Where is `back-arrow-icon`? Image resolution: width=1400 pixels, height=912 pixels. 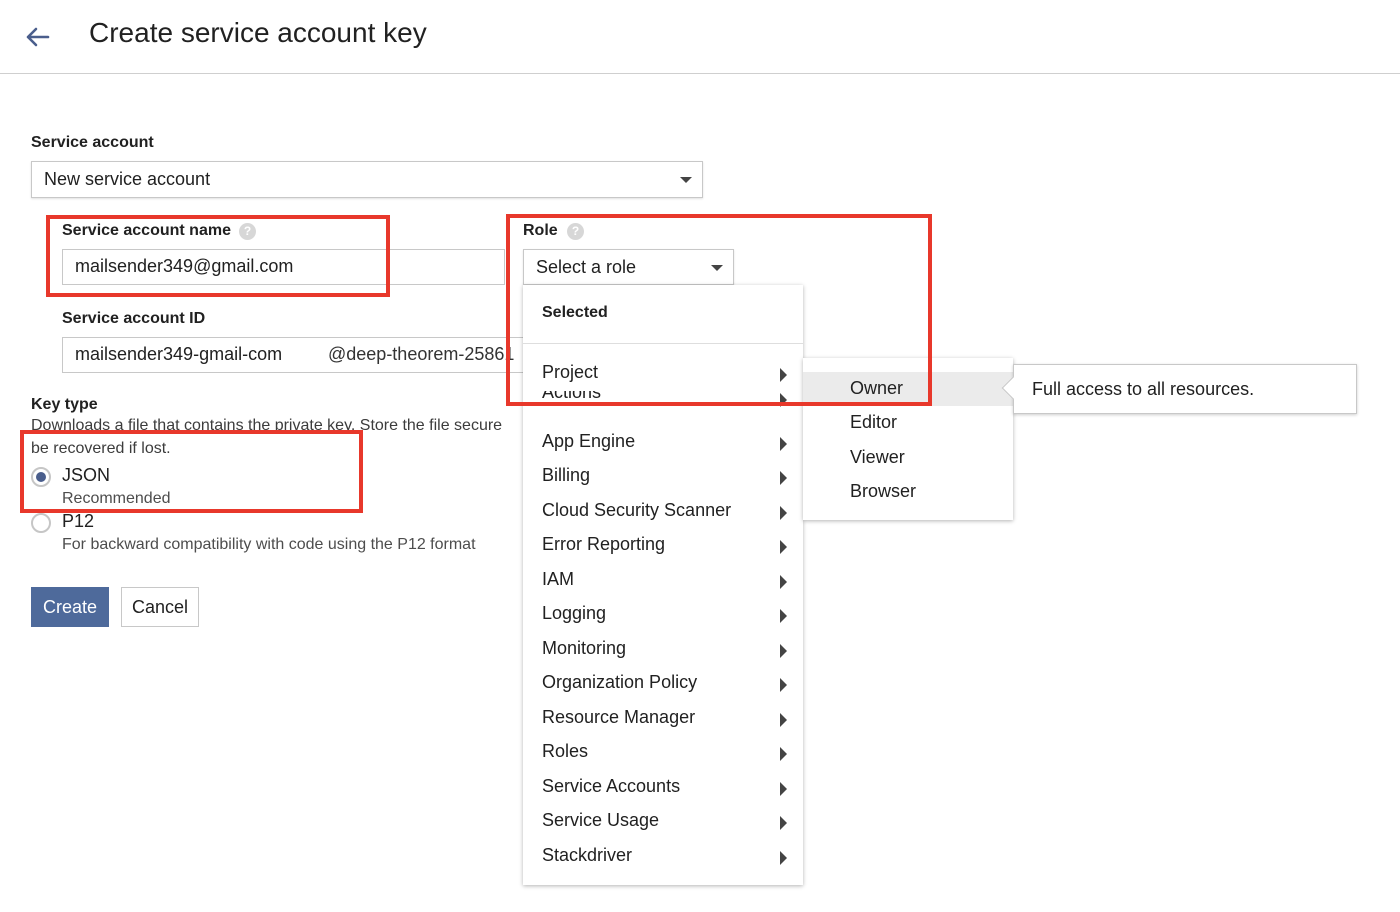 back-arrow-icon is located at coordinates (37, 37).